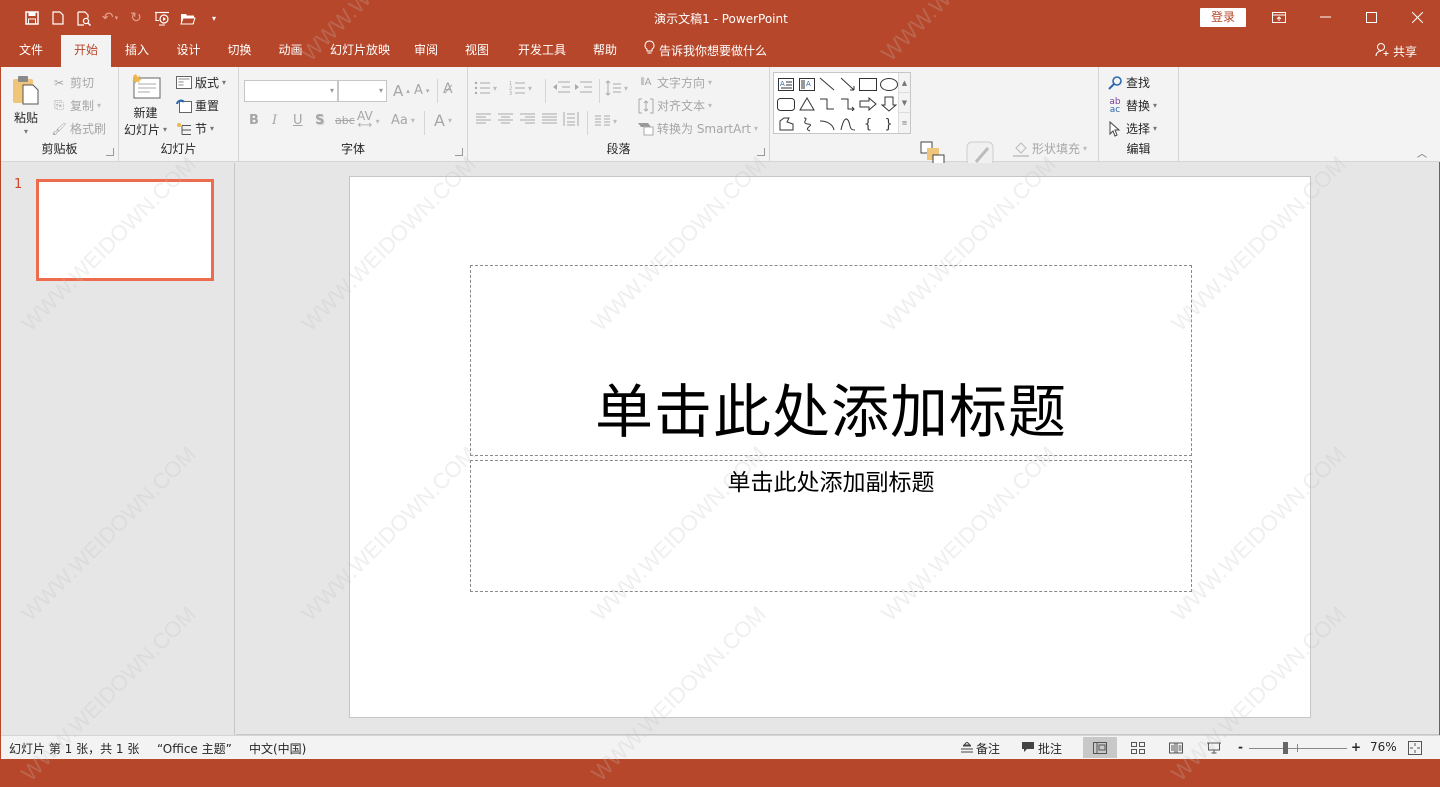 Image resolution: width=1440 pixels, height=787 pixels. Describe the element at coordinates (485, 88) in the screenshot. I see `bullets-button: ▾` at that location.